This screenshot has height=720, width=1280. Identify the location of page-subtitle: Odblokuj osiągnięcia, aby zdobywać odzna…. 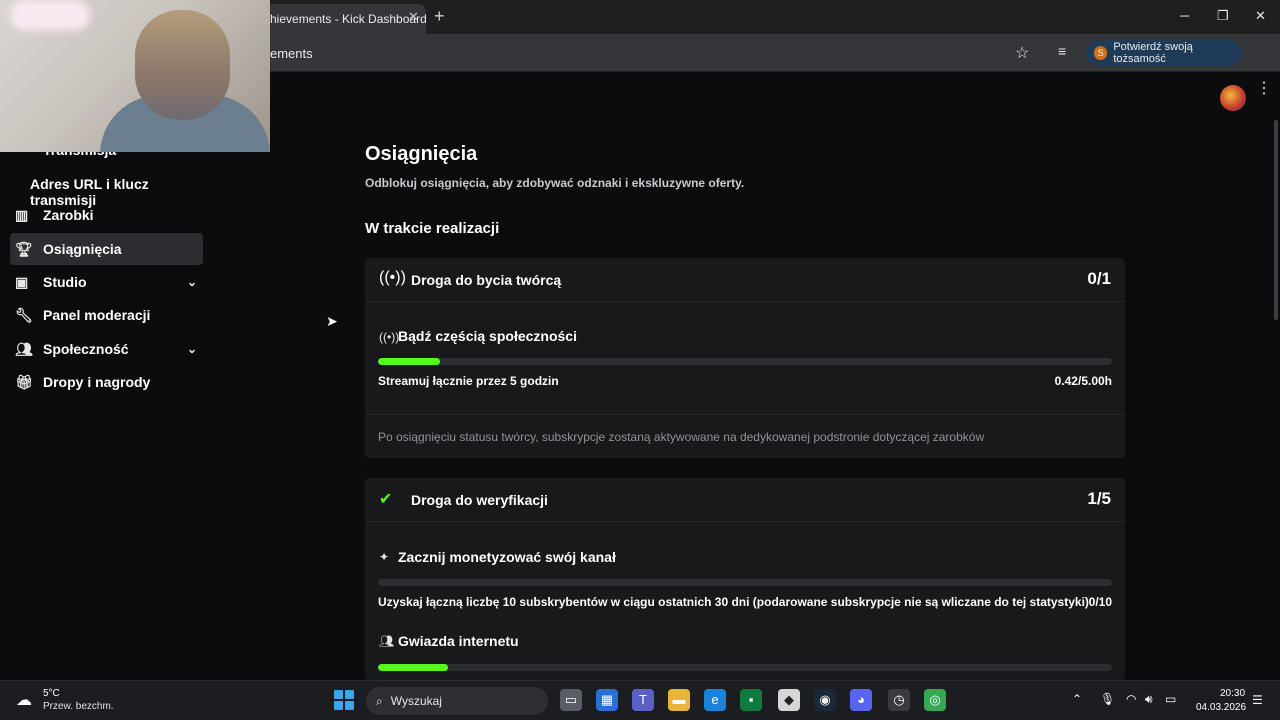
(555, 183).